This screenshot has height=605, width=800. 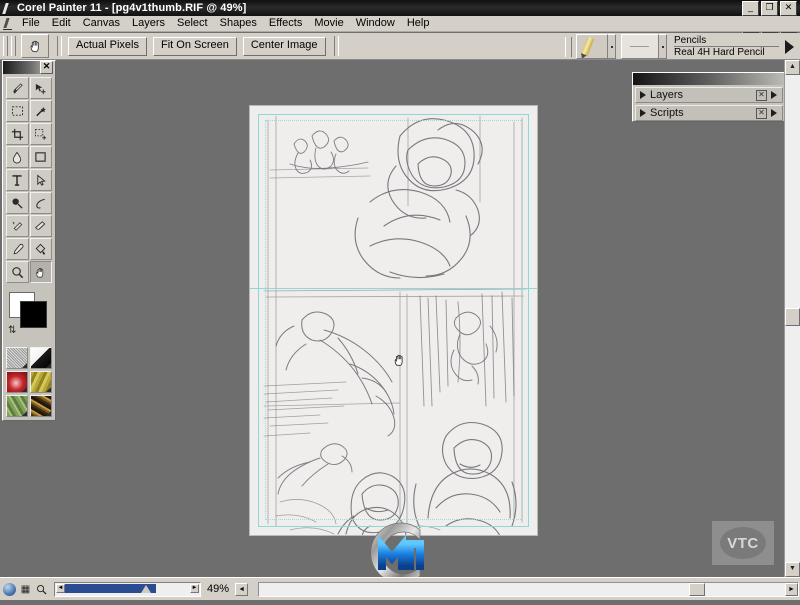 I want to click on pen-icon, so click(x=41, y=203).